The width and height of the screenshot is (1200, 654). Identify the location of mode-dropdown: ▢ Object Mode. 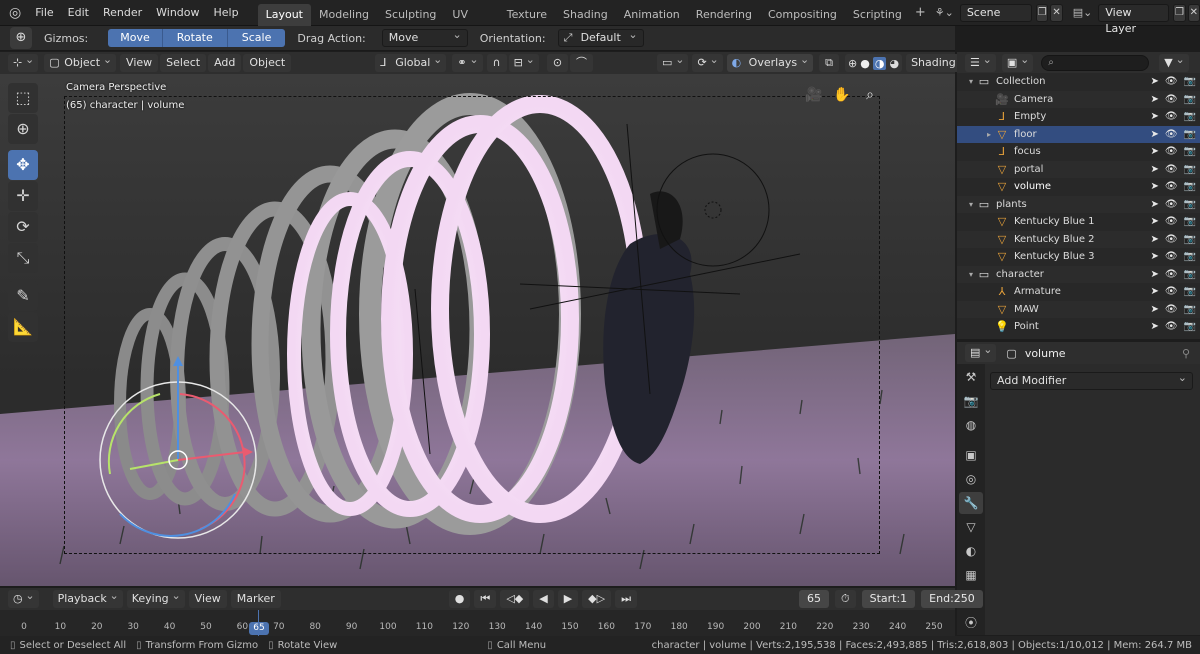
(80, 69).